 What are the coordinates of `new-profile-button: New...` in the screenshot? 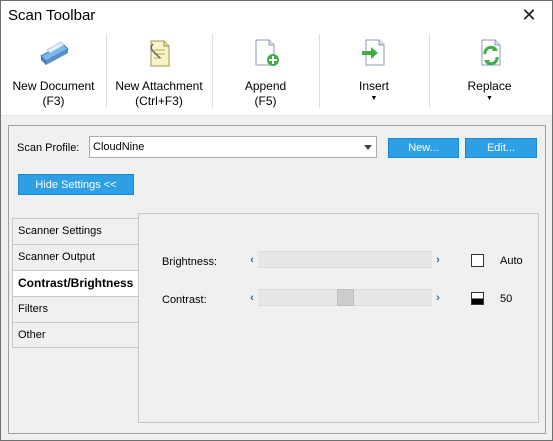 It's located at (423, 148).